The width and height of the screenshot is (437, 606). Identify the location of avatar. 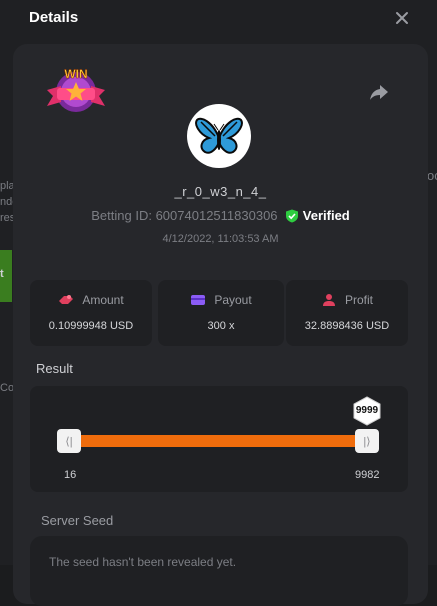
(219, 136).